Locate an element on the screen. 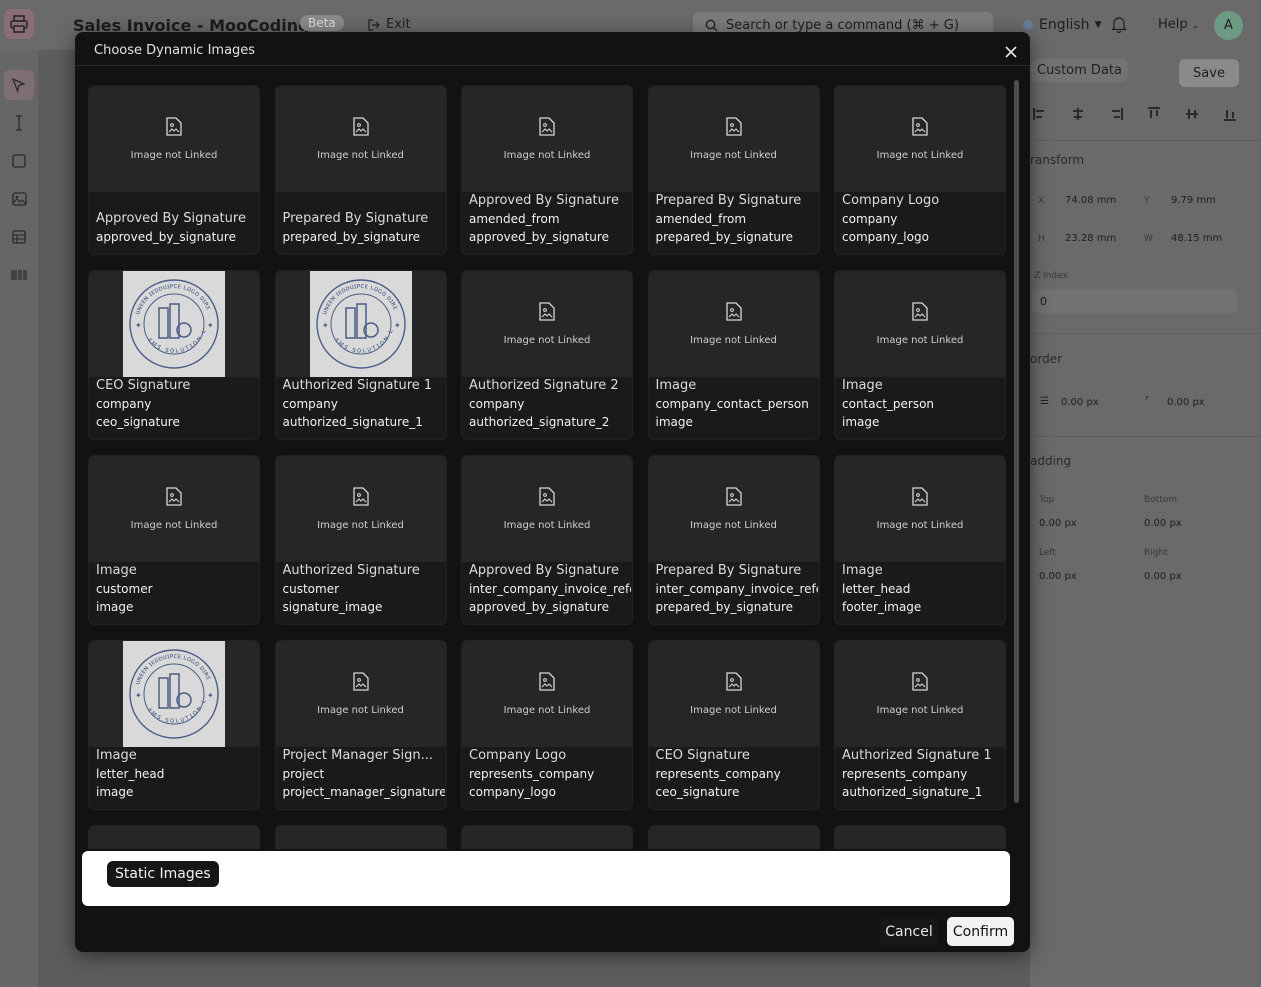  language-label: English is located at coordinates (1064, 25).